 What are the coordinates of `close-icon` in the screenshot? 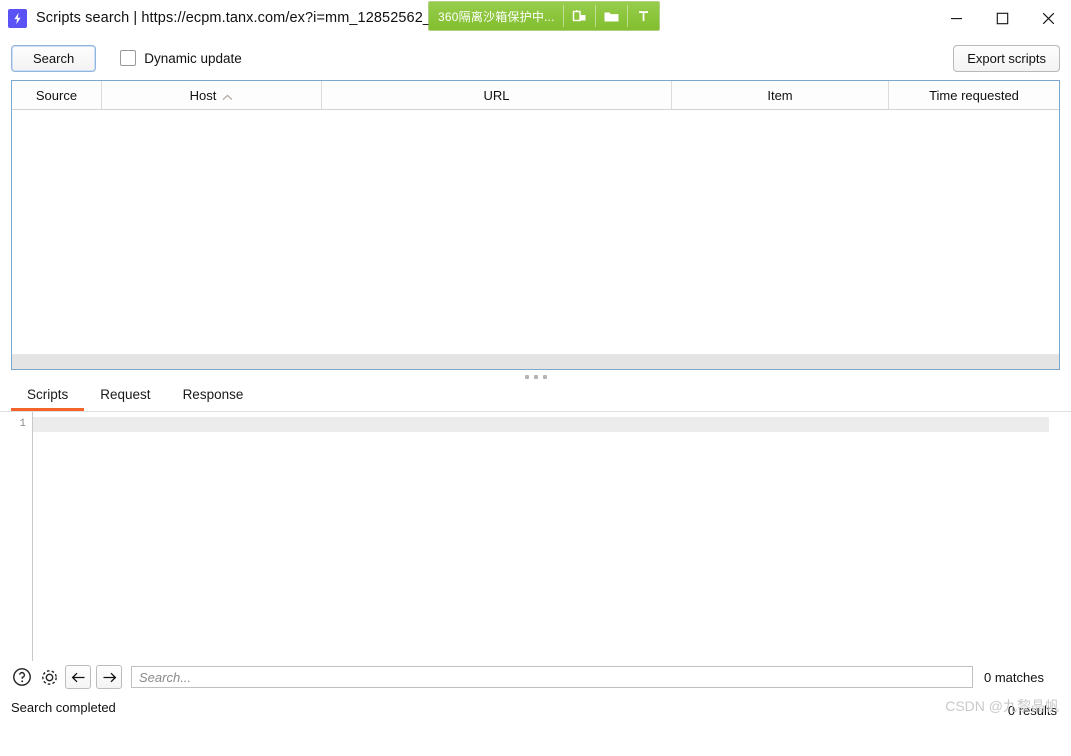 It's located at (1048, 18).